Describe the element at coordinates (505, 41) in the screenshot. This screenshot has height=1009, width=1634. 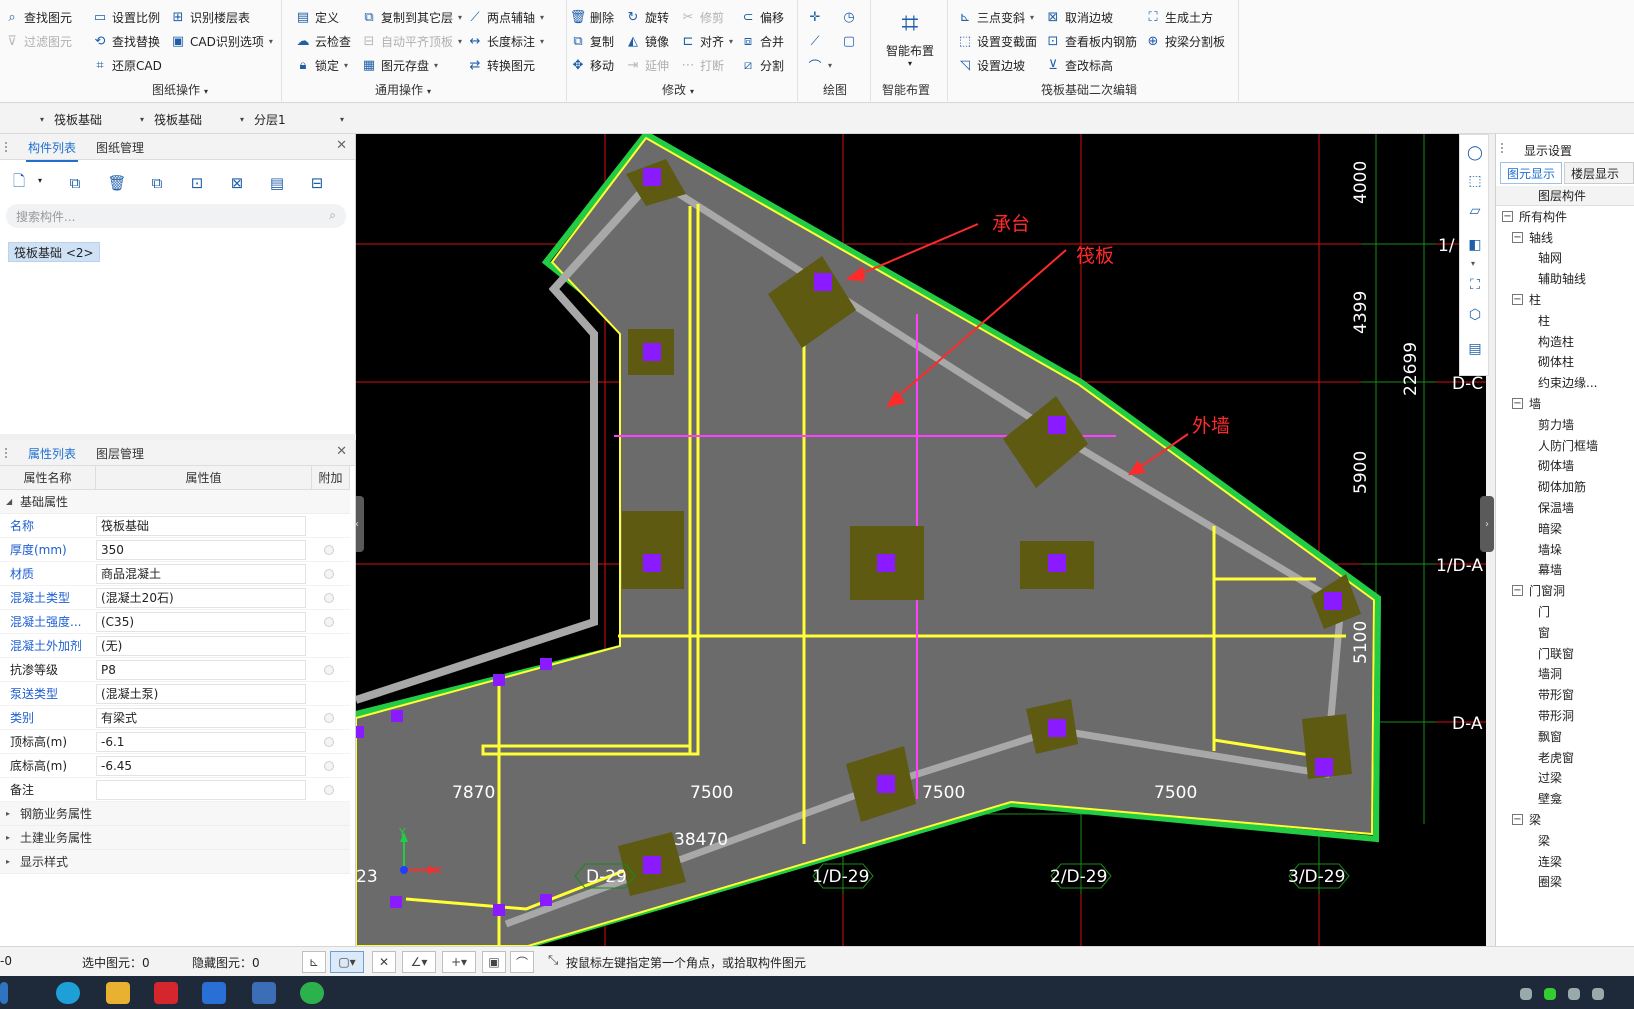
I see `length-dimension-button: ↔ 长度标注 ▾` at that location.